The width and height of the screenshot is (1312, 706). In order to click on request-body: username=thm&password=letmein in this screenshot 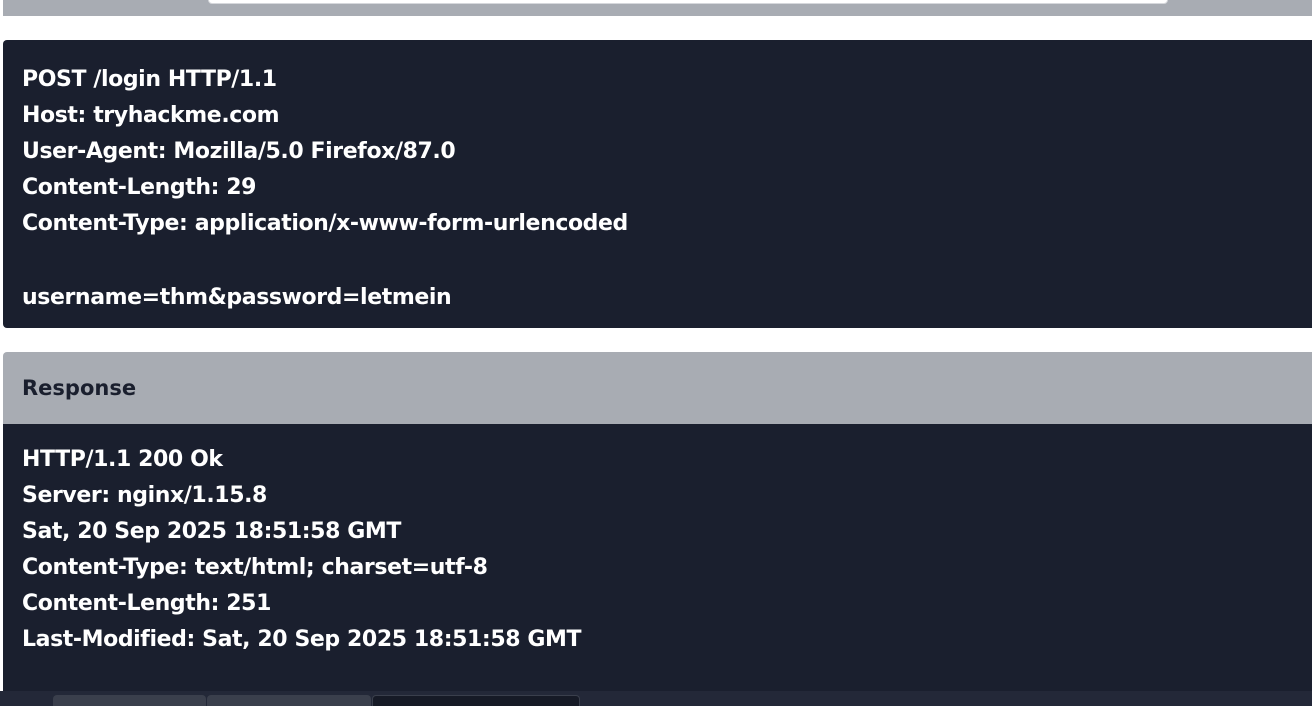, I will do `click(237, 297)`.